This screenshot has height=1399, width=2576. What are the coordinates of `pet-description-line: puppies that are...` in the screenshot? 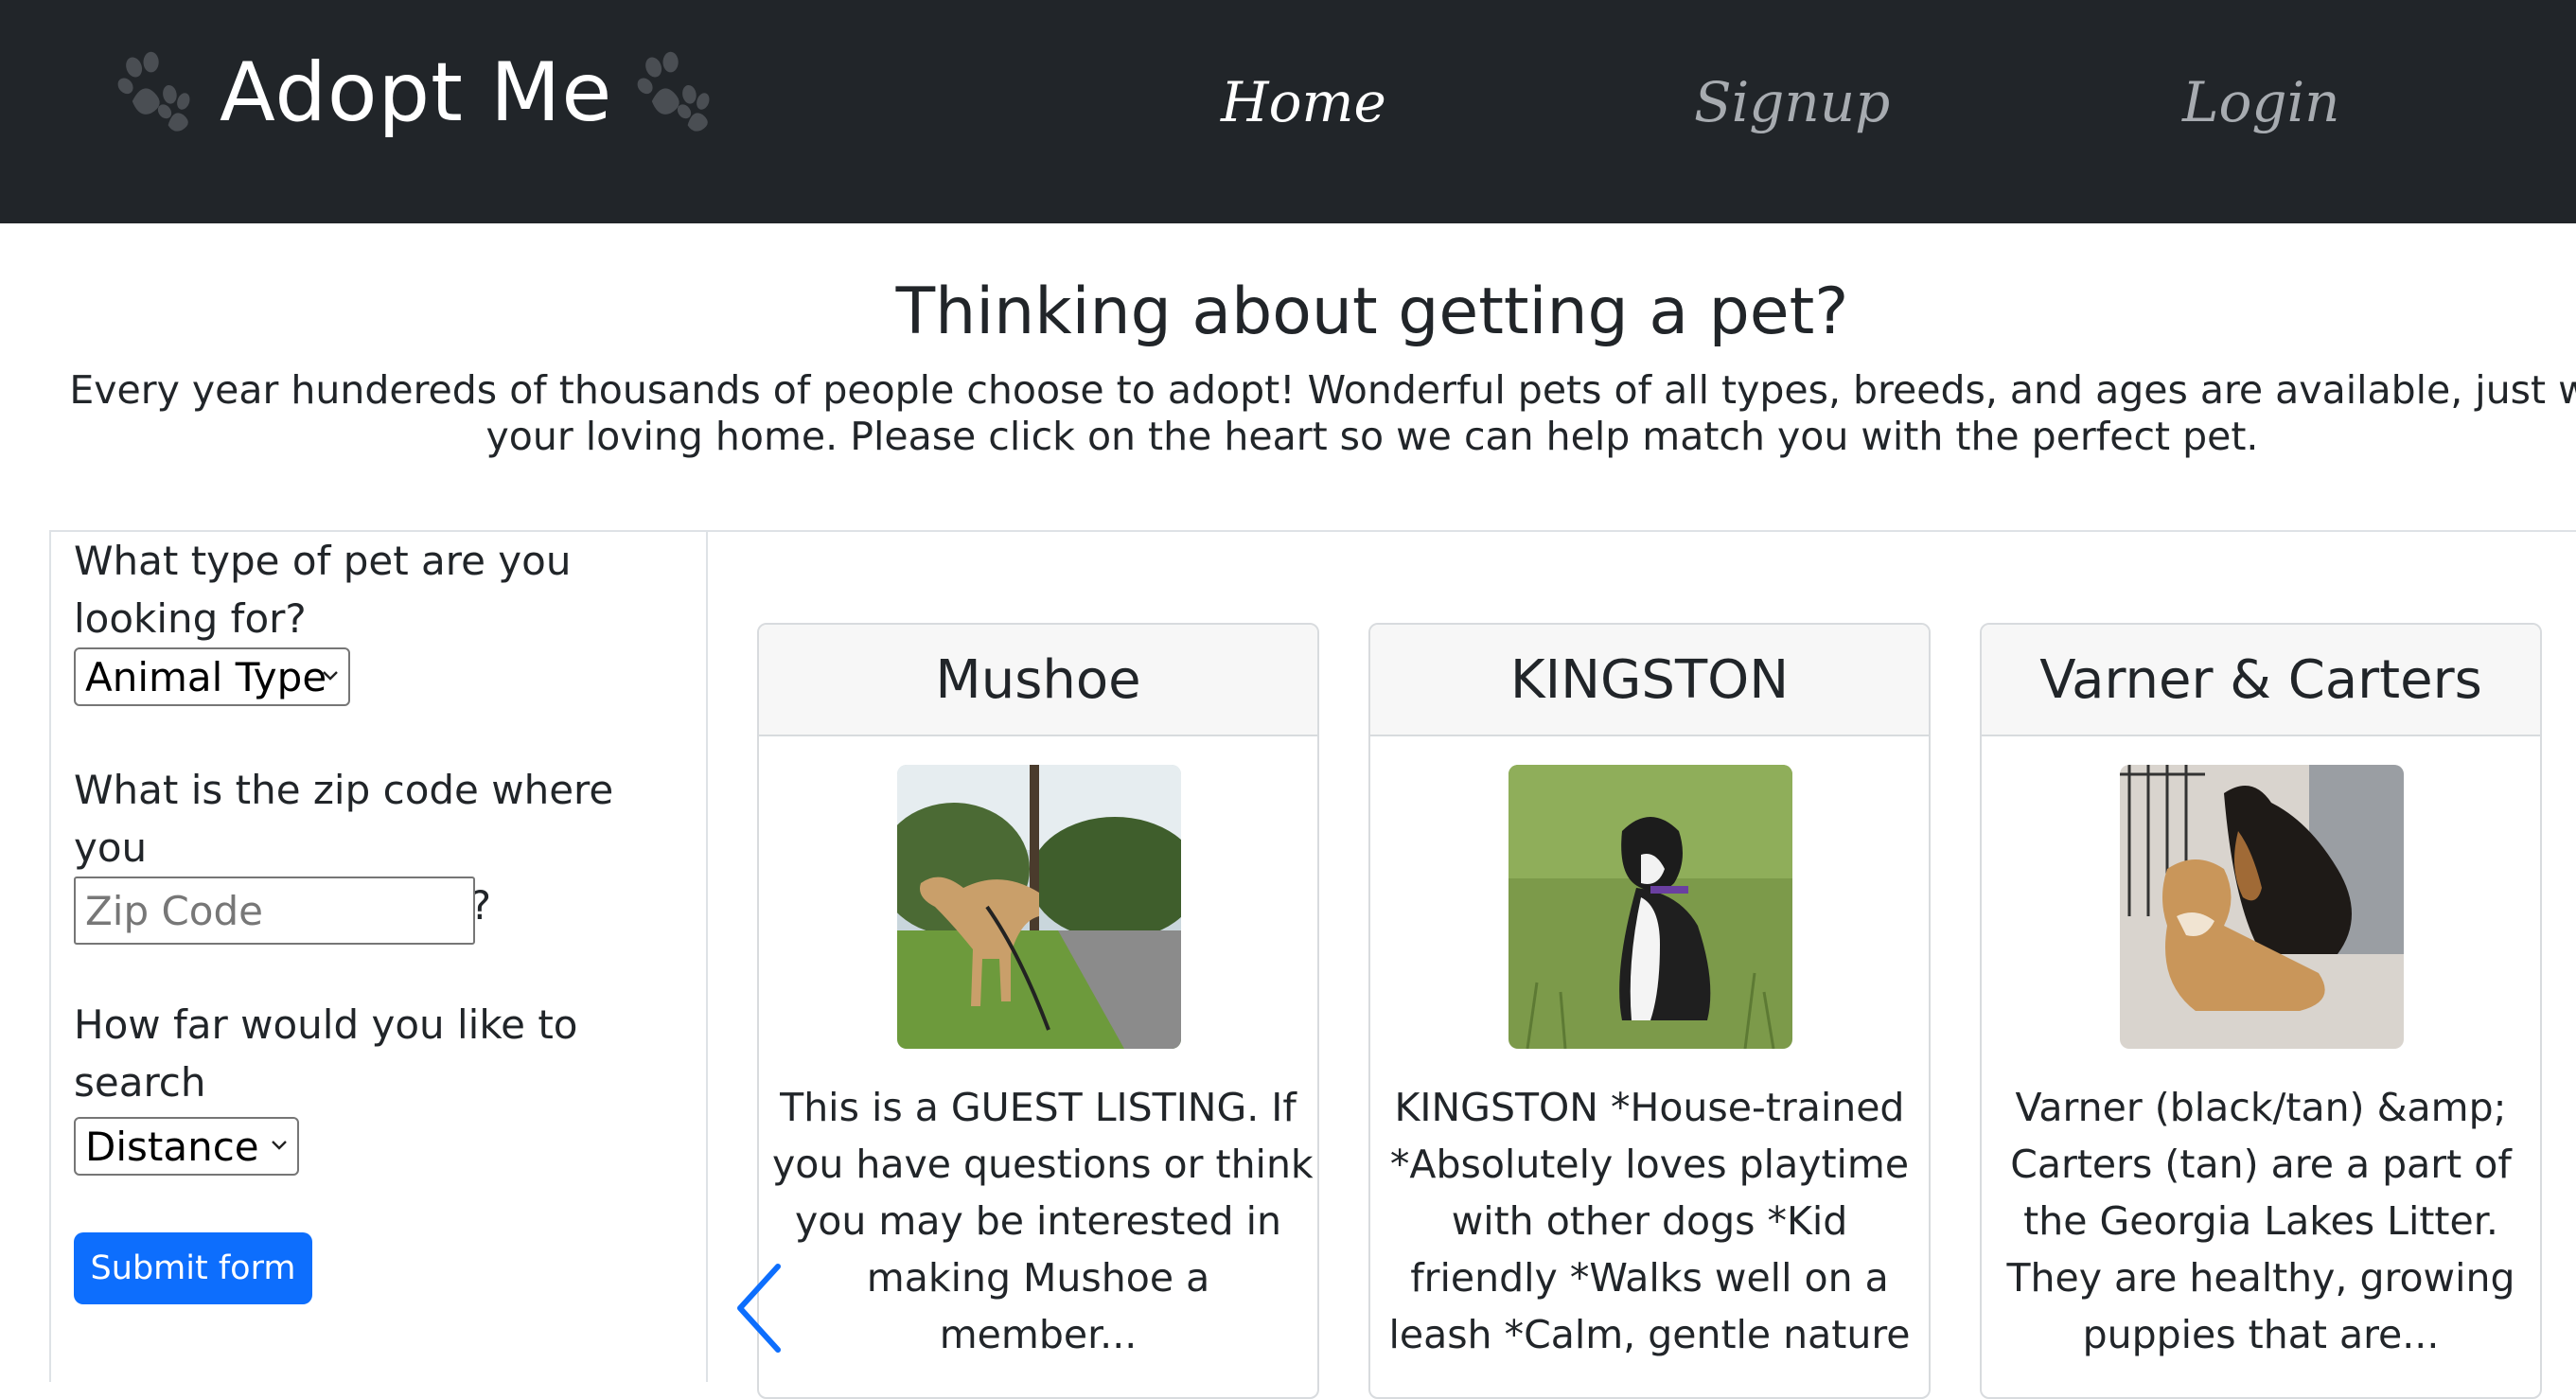 It's located at (2261, 1334).